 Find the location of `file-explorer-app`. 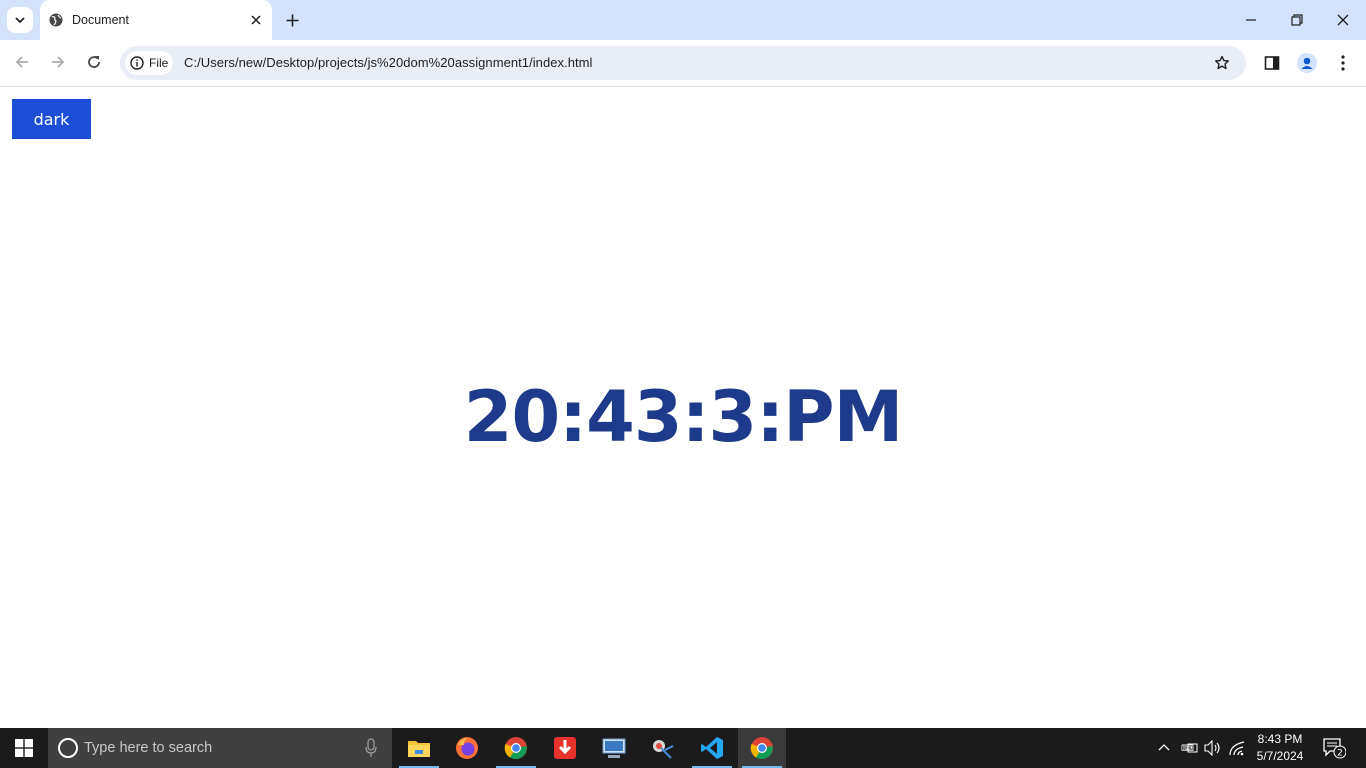

file-explorer-app is located at coordinates (419, 748).